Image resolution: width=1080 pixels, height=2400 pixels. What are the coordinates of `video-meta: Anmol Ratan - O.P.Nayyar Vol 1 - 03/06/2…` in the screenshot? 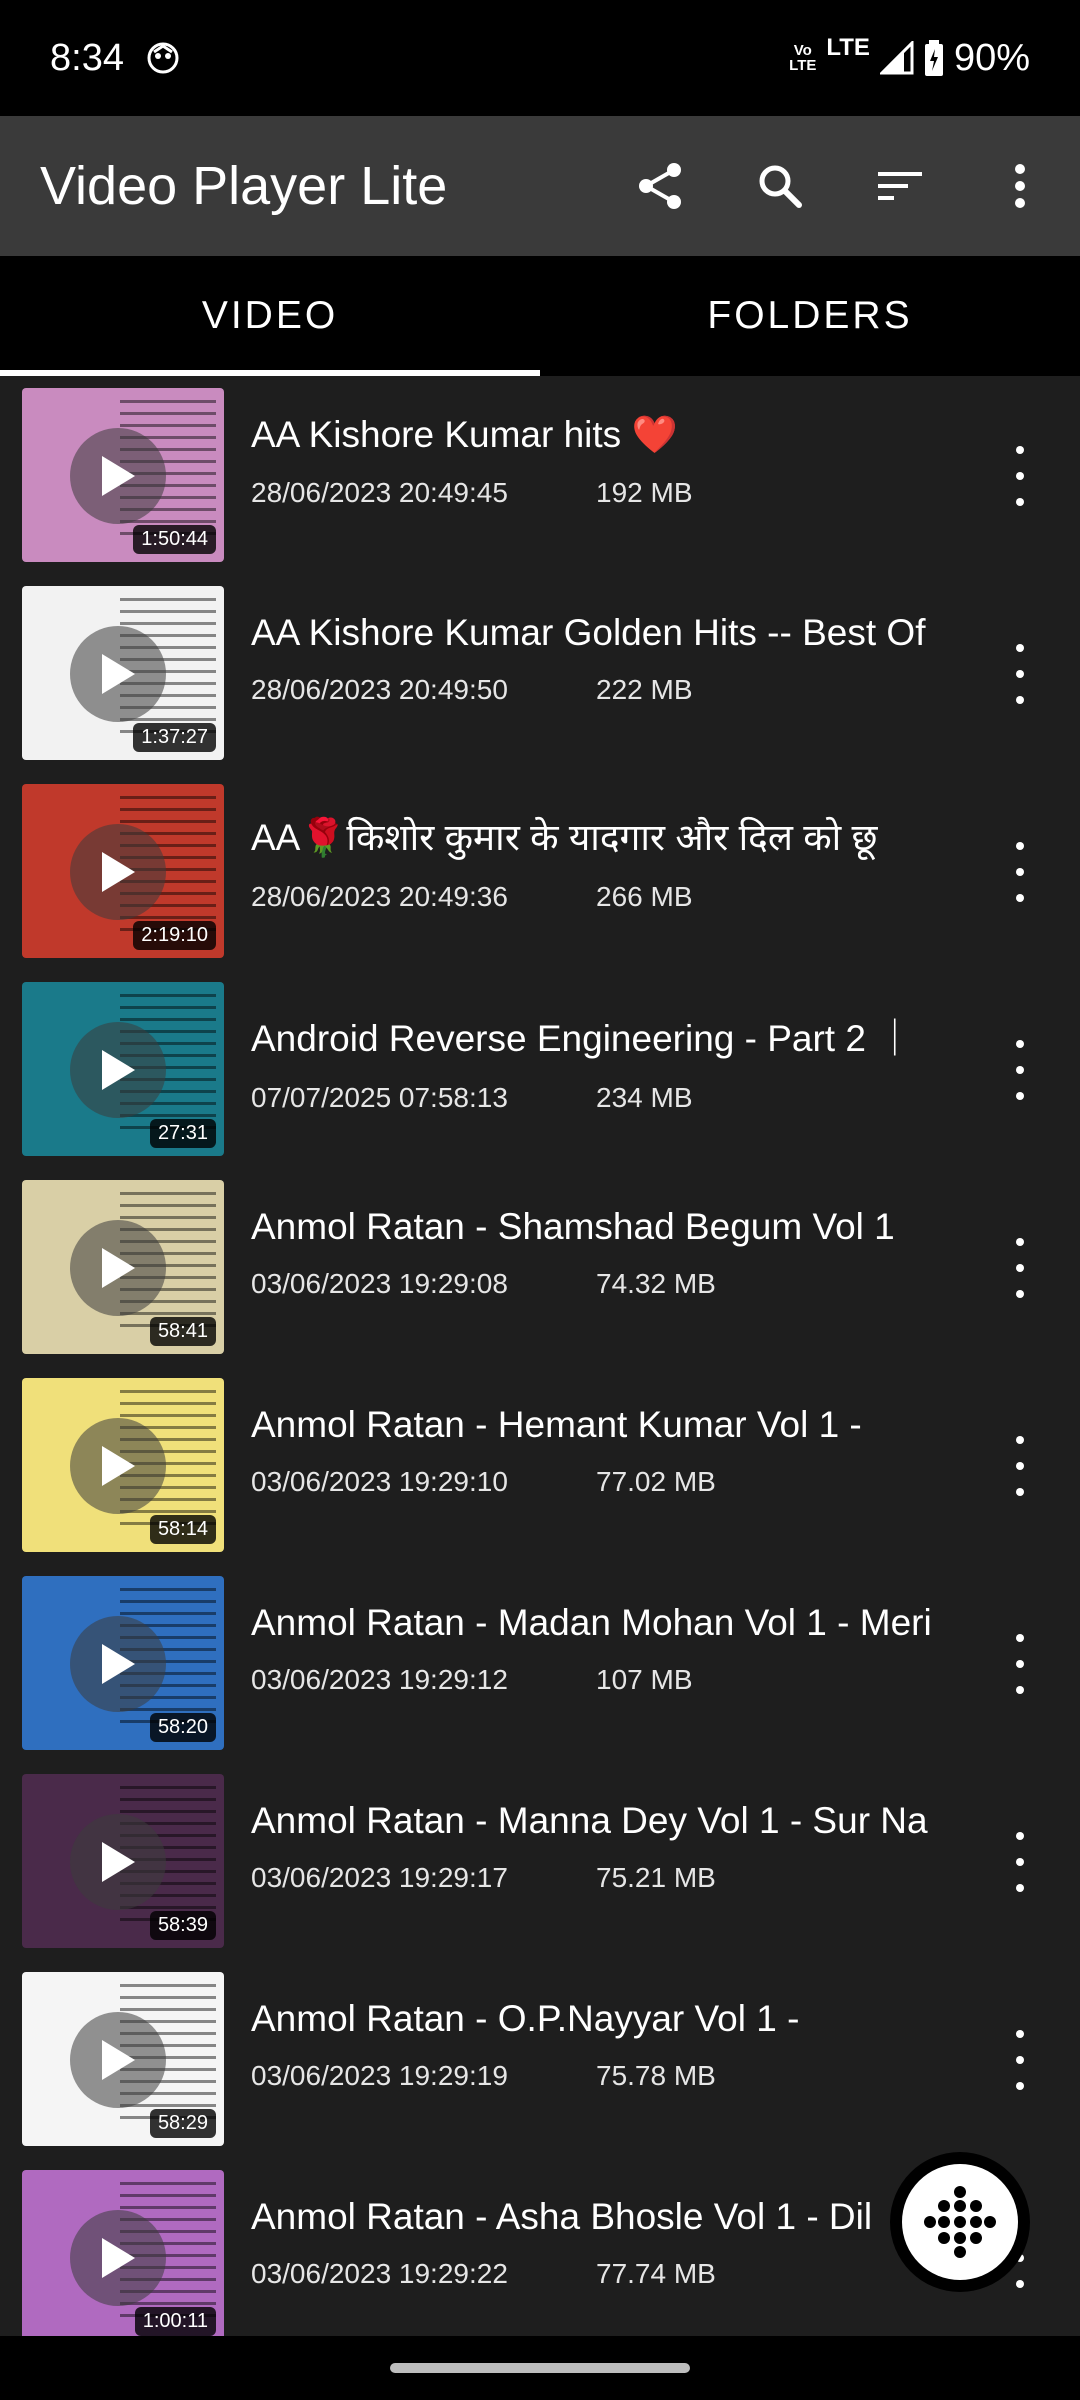 It's located at (611, 2045).